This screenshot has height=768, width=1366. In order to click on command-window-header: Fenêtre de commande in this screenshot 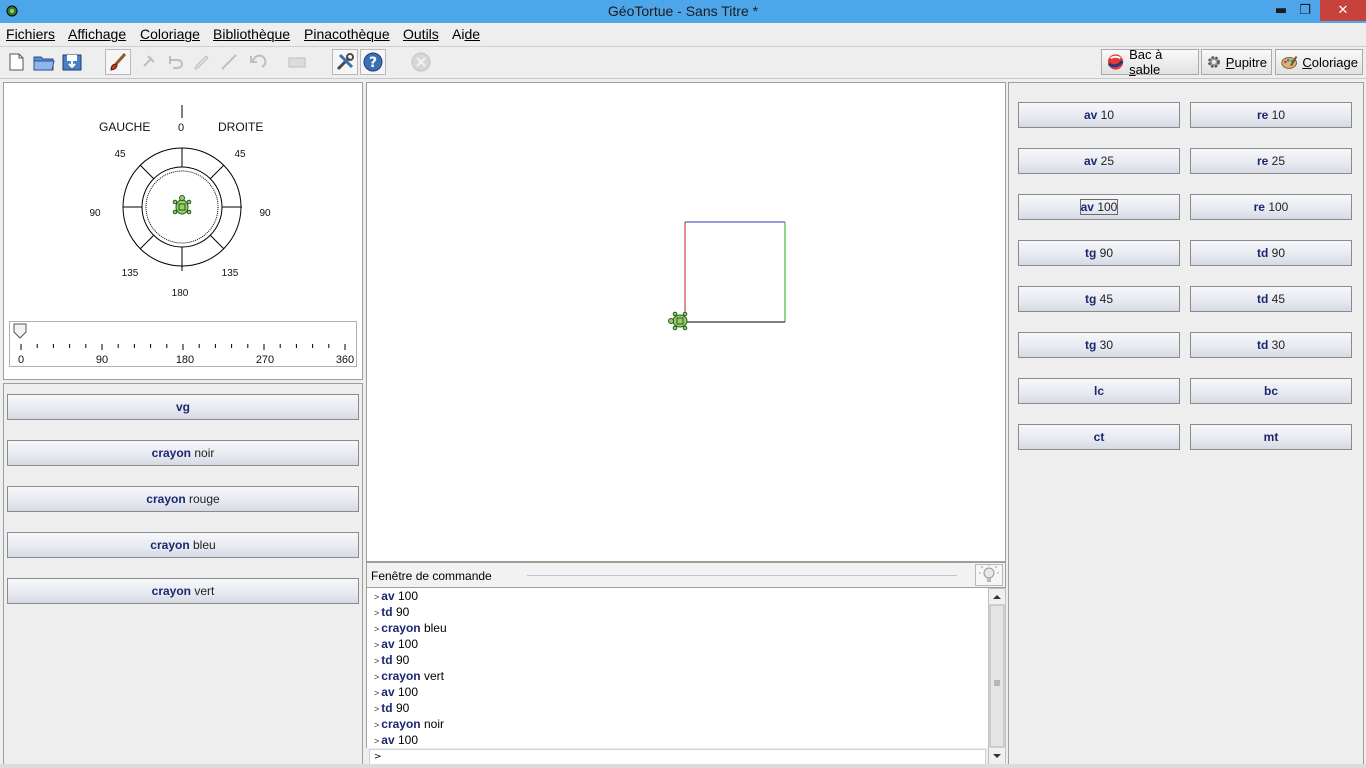, I will do `click(686, 575)`.